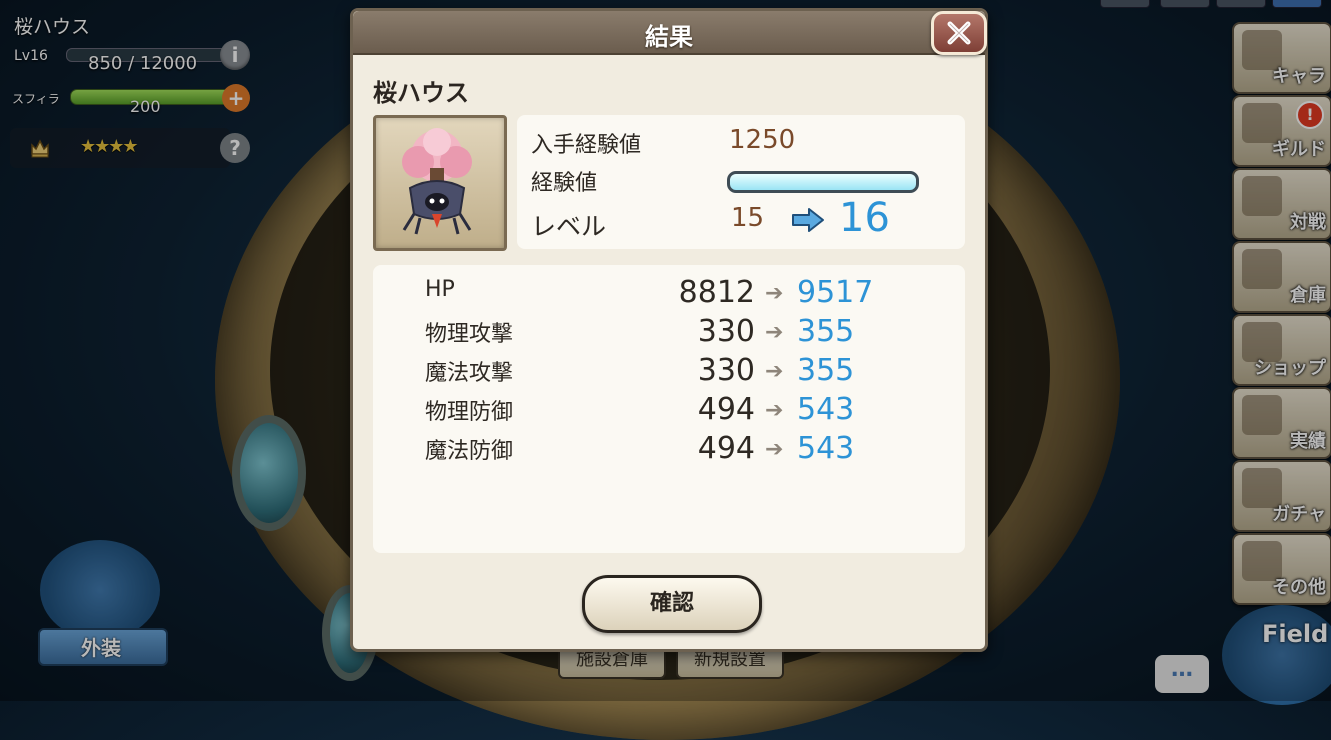 Image resolution: width=1331 pixels, height=740 pixels. Describe the element at coordinates (669, 450) in the screenshot. I see `stat-row: 魔法防御 494 ➔ 543` at that location.